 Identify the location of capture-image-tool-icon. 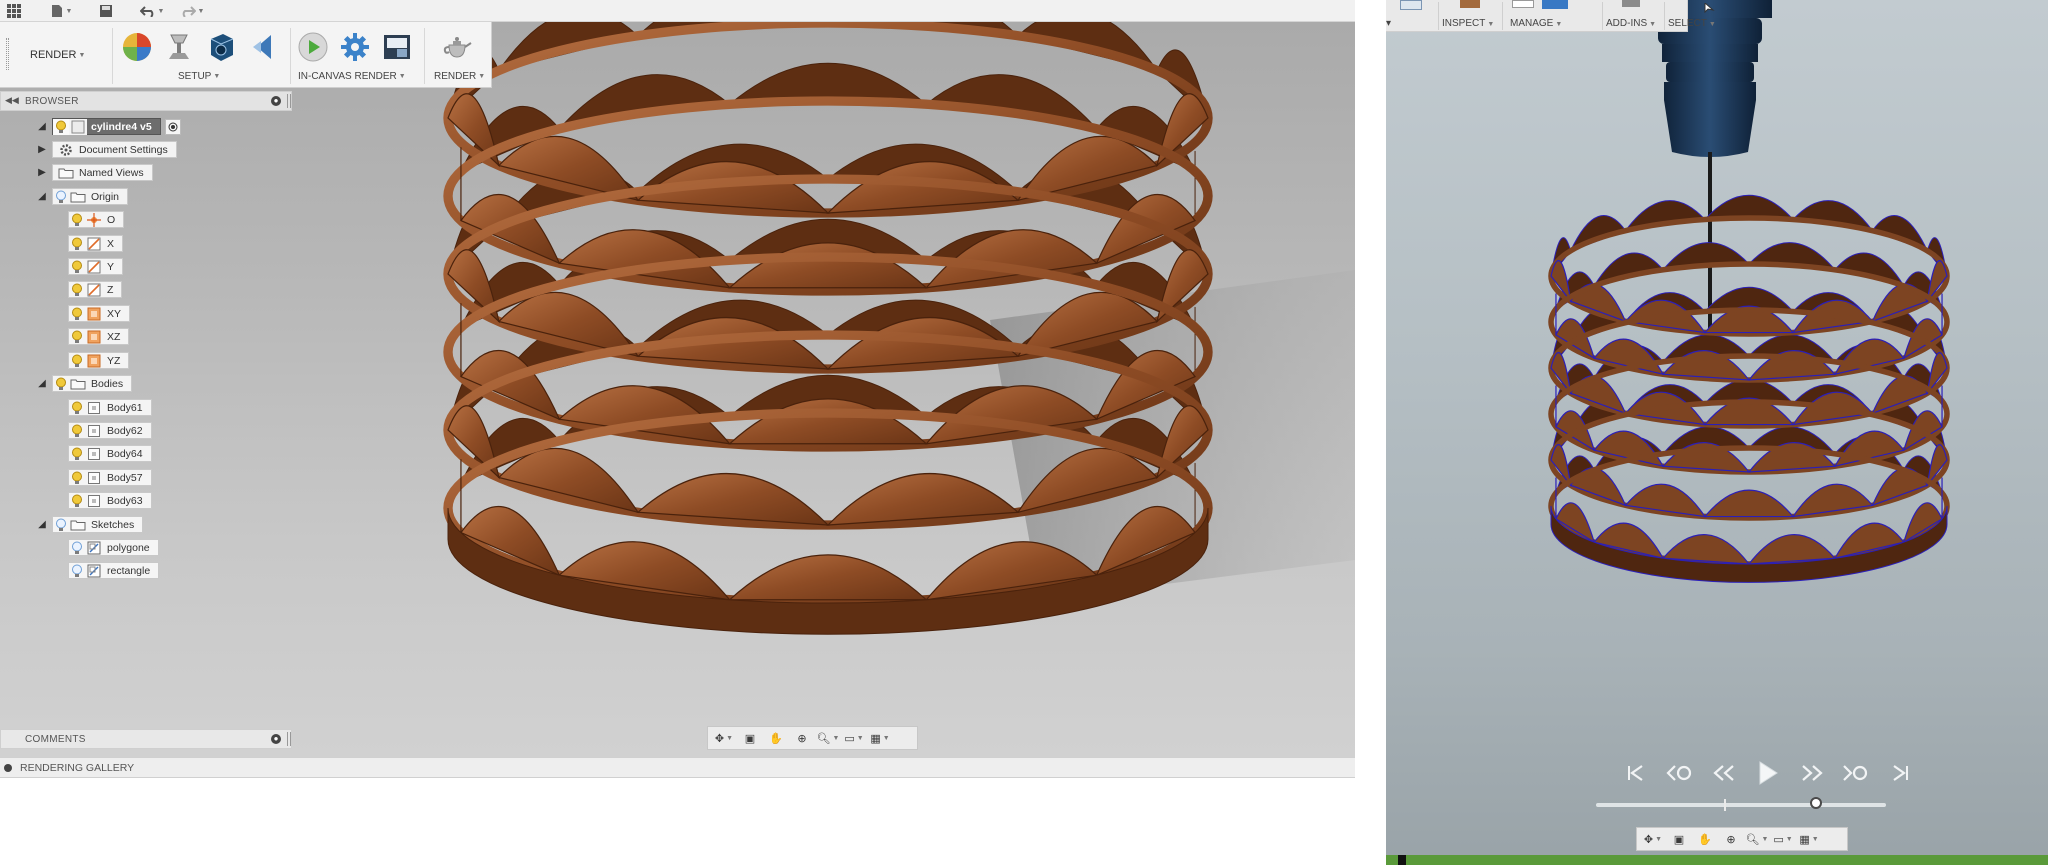
(397, 47).